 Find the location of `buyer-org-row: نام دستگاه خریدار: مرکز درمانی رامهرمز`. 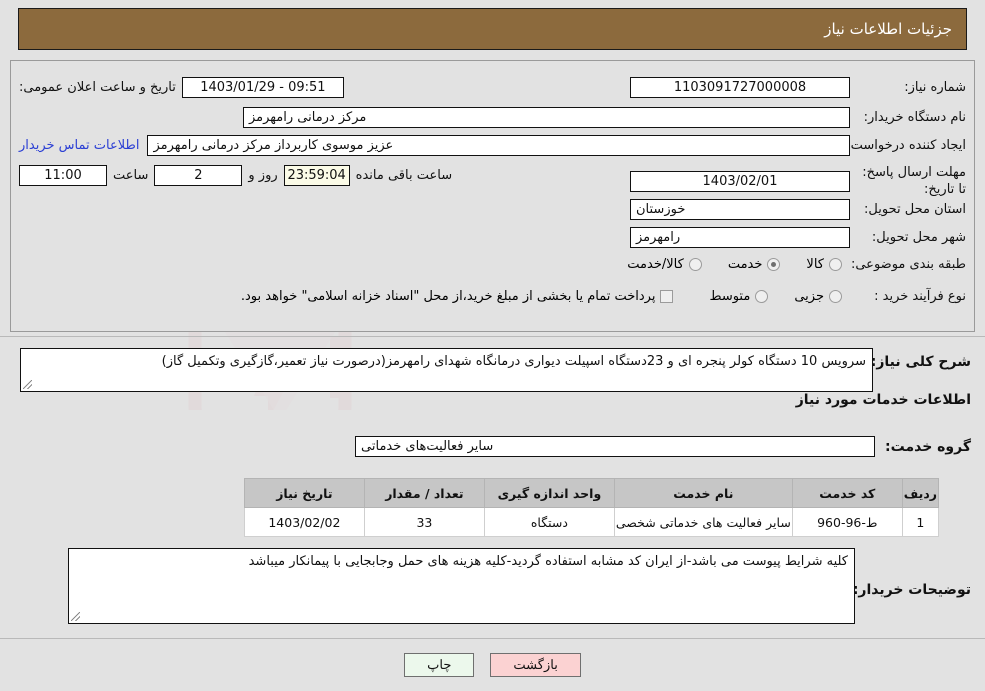

buyer-org-row: نام دستگاه خریدار: مرکز درمانی رامهرمز is located at coordinates (604, 117).